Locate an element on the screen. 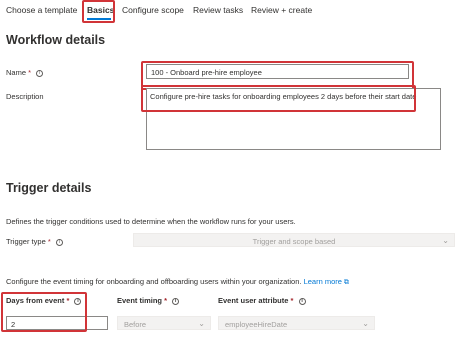  days-label-text: Days from event is located at coordinates (35, 300).